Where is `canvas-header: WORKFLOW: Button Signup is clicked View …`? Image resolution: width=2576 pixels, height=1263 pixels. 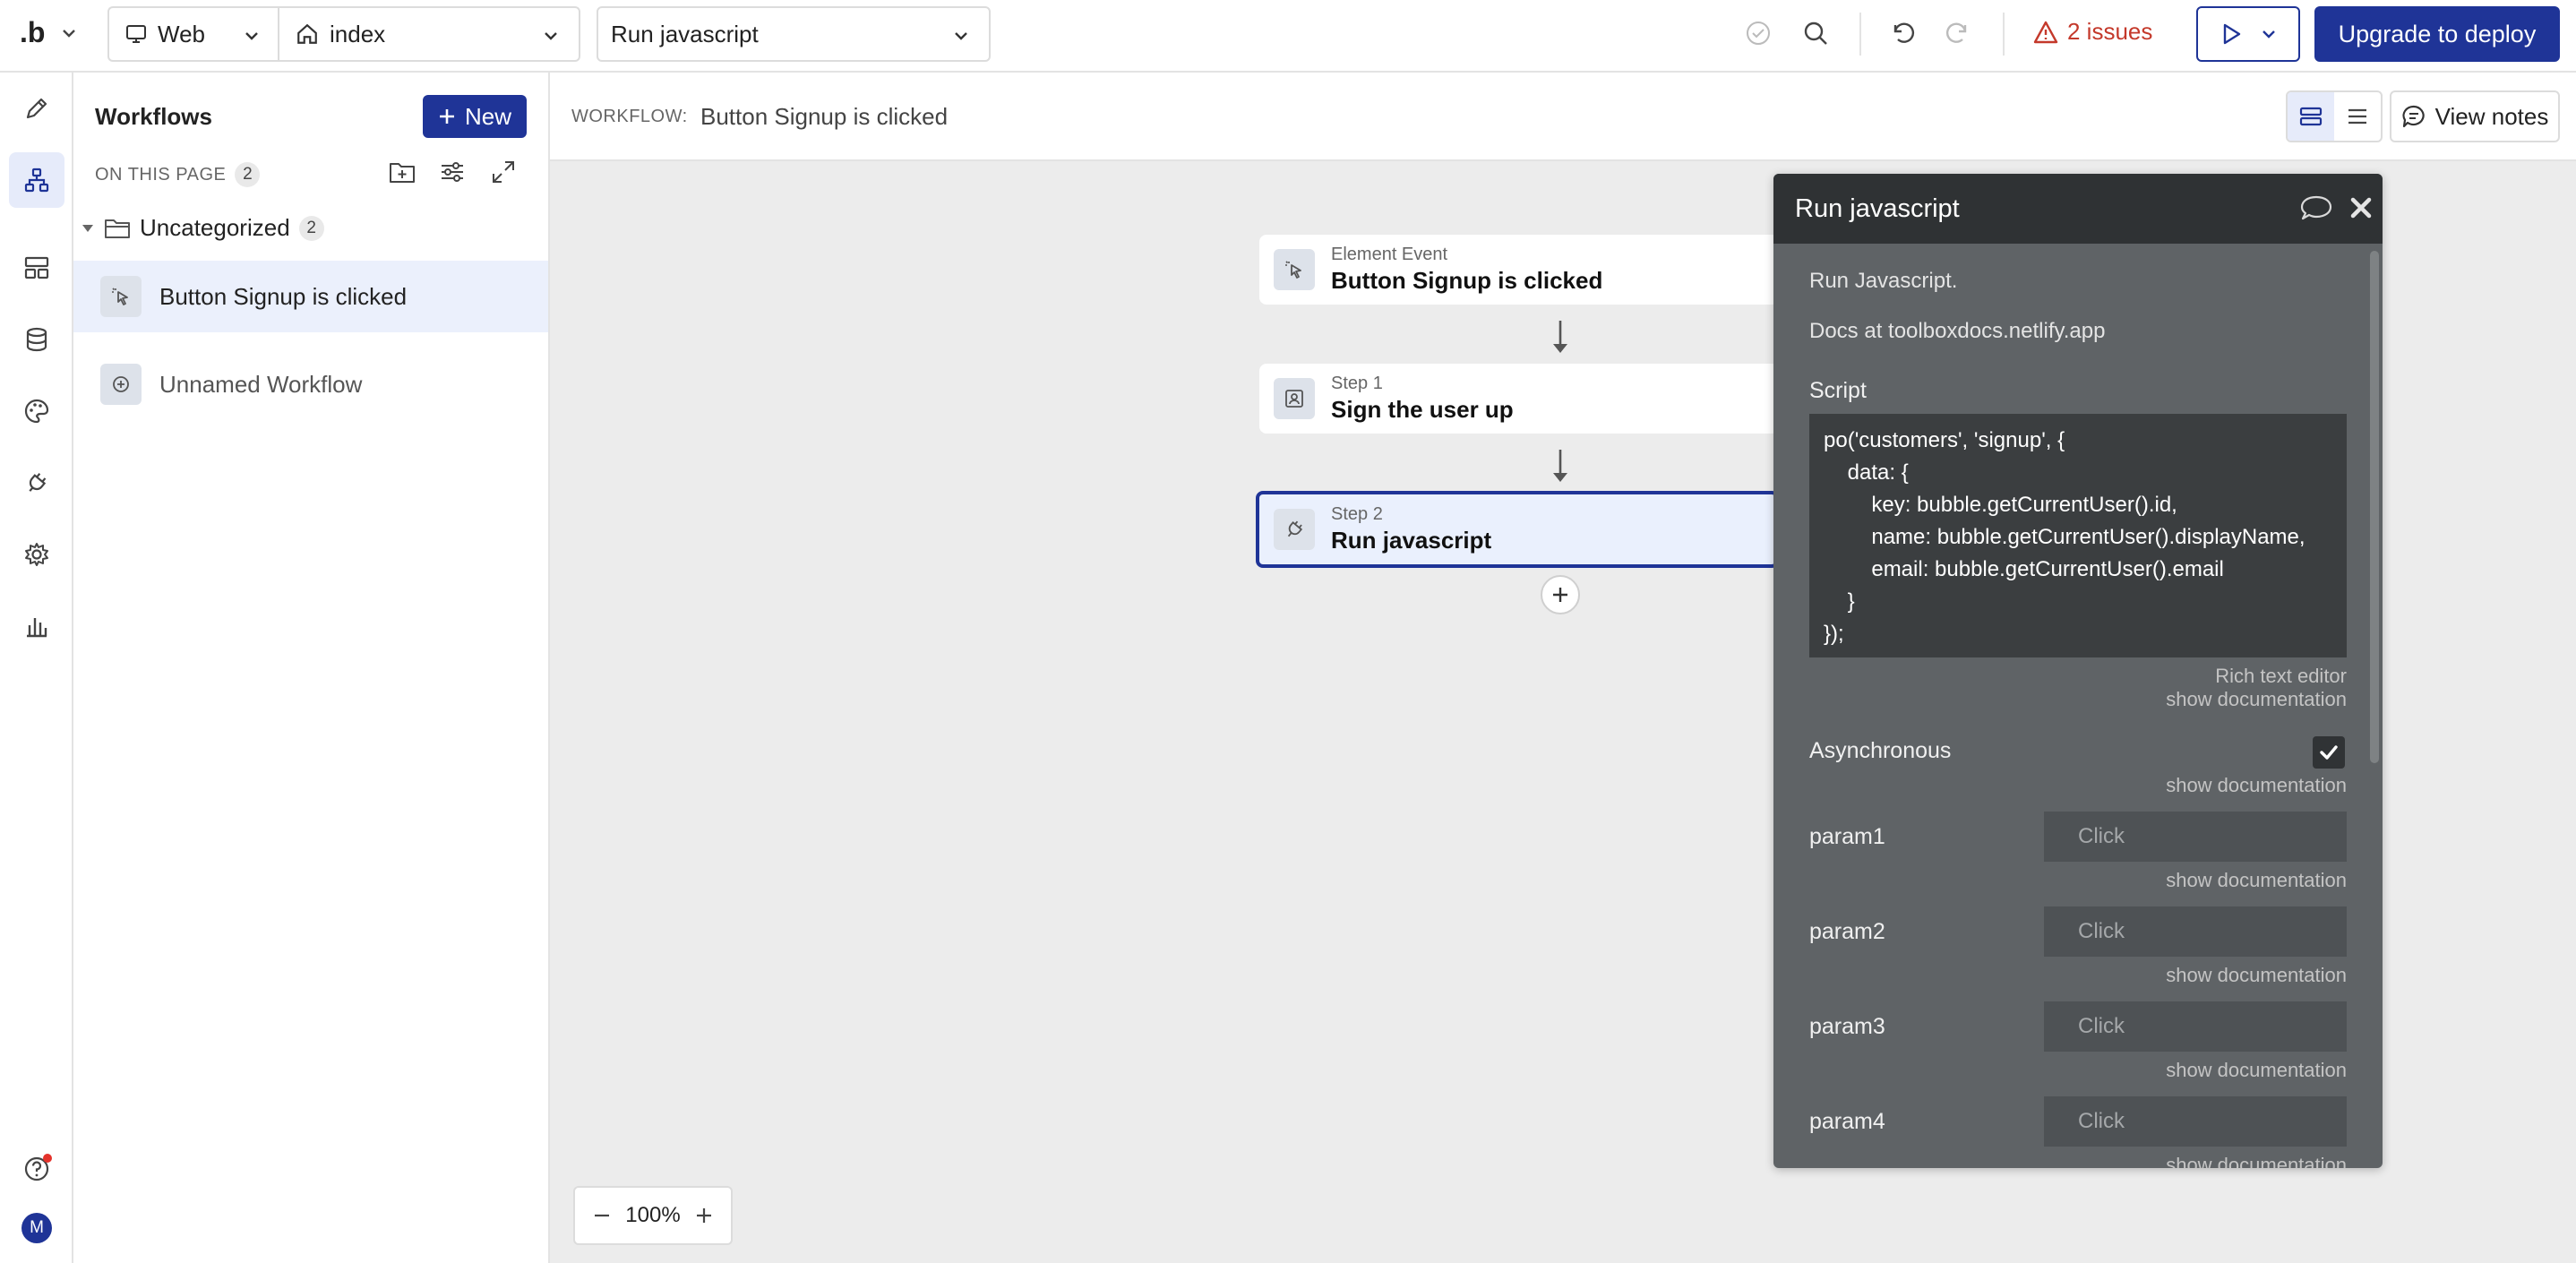
canvas-header: WORKFLOW: Button Signup is clicked View … is located at coordinates (1563, 117).